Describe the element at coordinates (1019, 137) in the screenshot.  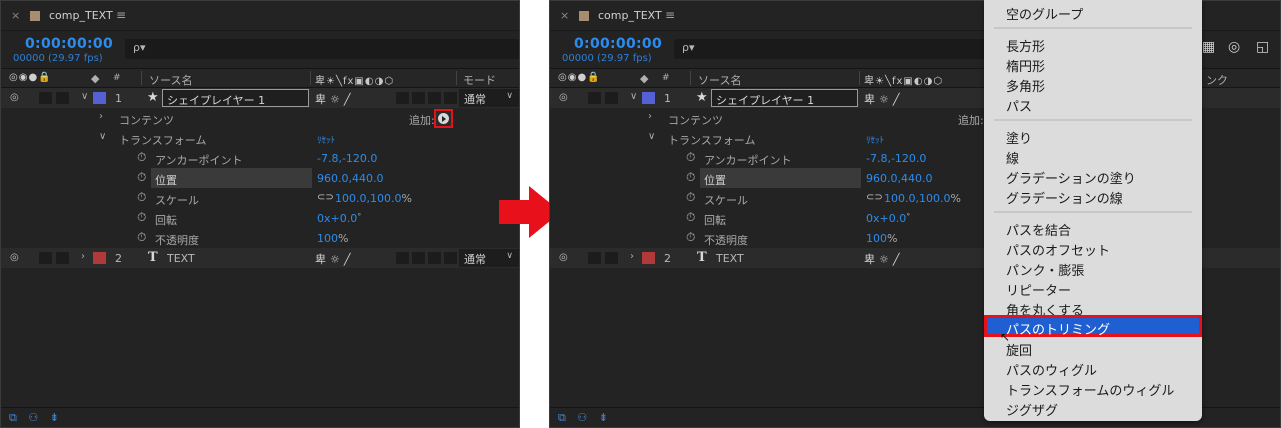
I see `menu-item-fill: 塗り` at that location.